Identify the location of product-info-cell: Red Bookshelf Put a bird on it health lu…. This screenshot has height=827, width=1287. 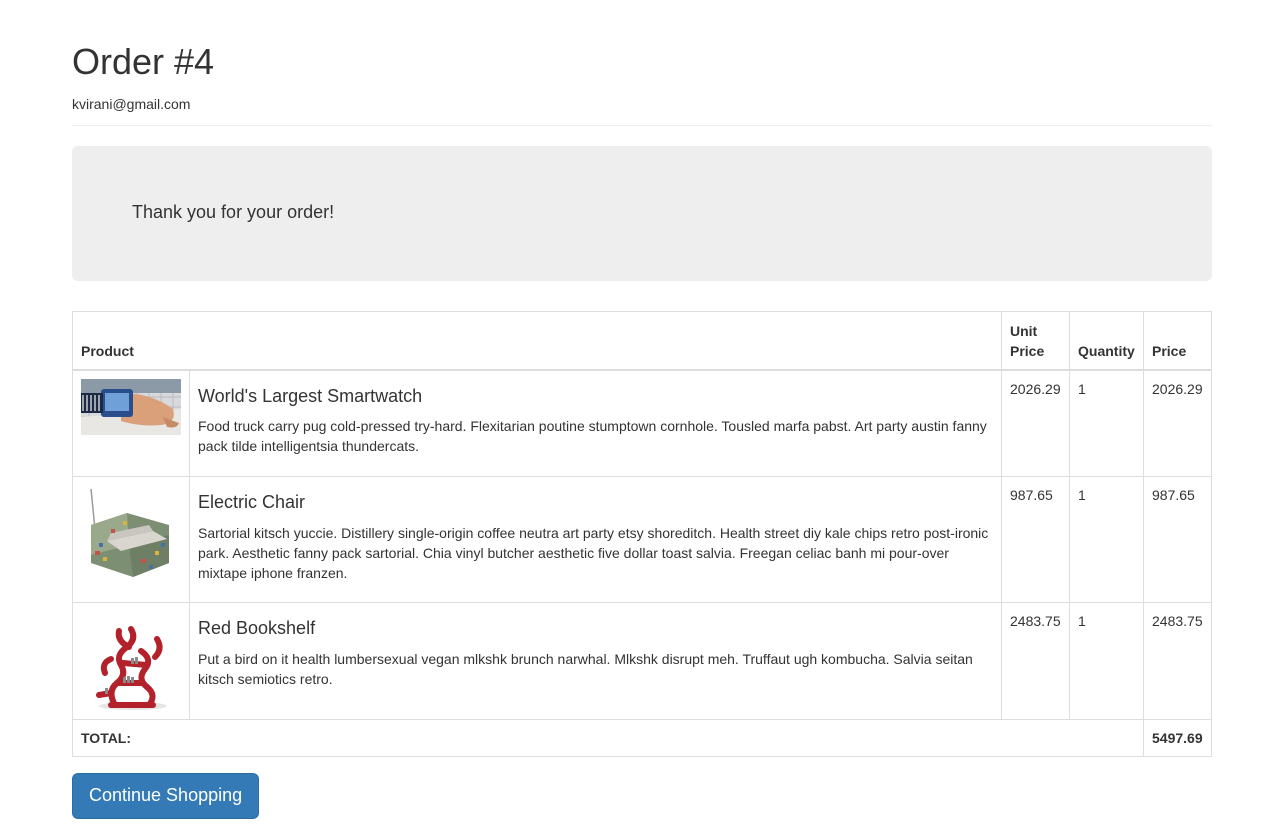
(595, 661).